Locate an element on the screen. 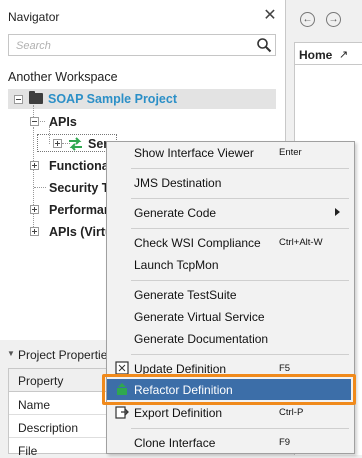 The height and width of the screenshot is (458, 362). menu-item-label: JMS Destination is located at coordinates (178, 183).